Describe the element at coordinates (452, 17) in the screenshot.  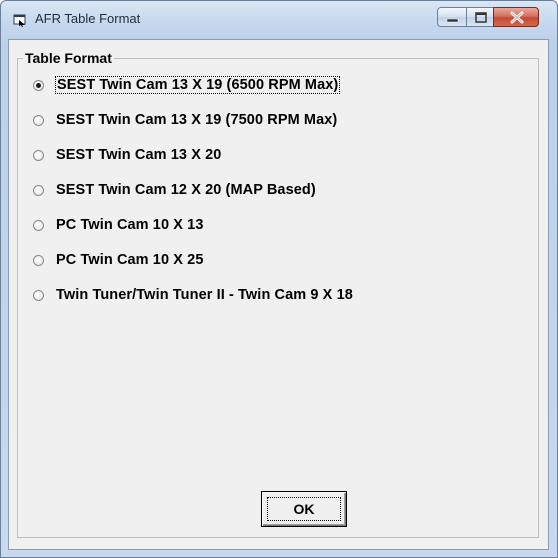
I see `minimize-button` at that location.